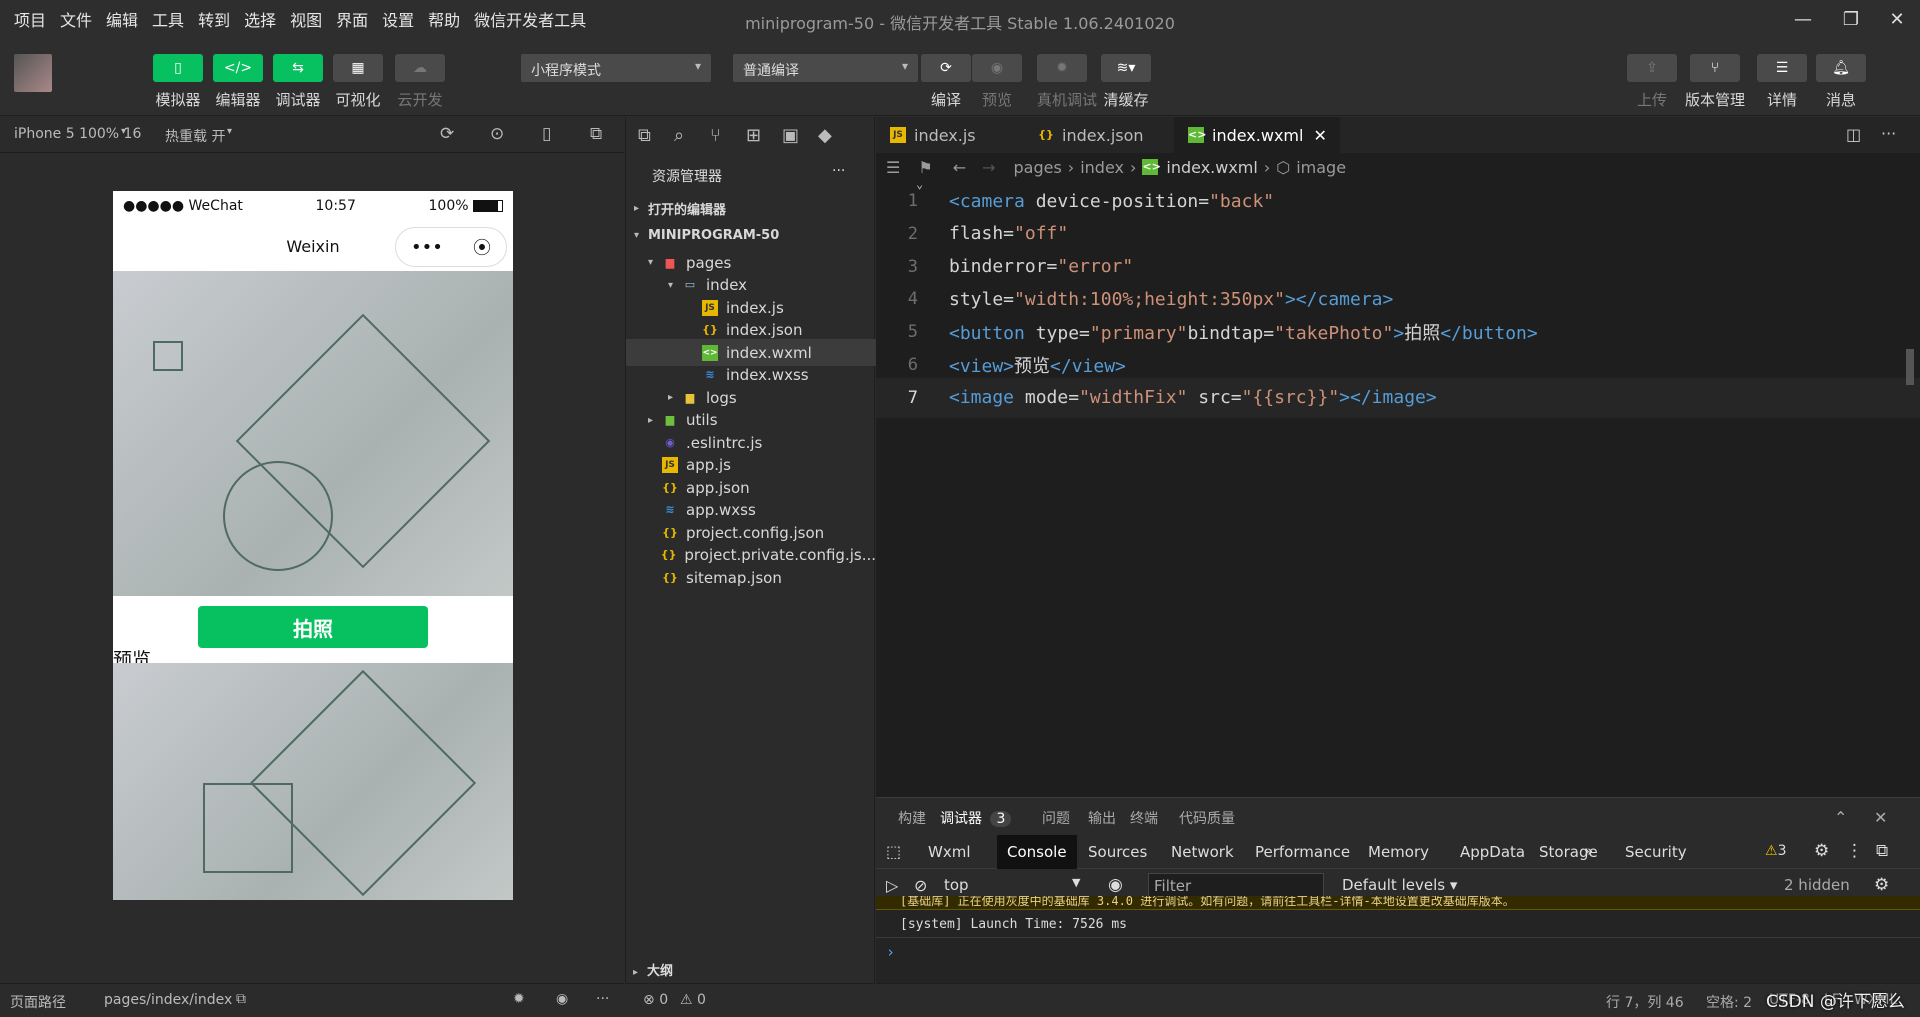 Image resolution: width=1920 pixels, height=1017 pixels. What do you see at coordinates (447, 134) in the screenshot?
I see `rotate-icon: ⟳` at bounding box center [447, 134].